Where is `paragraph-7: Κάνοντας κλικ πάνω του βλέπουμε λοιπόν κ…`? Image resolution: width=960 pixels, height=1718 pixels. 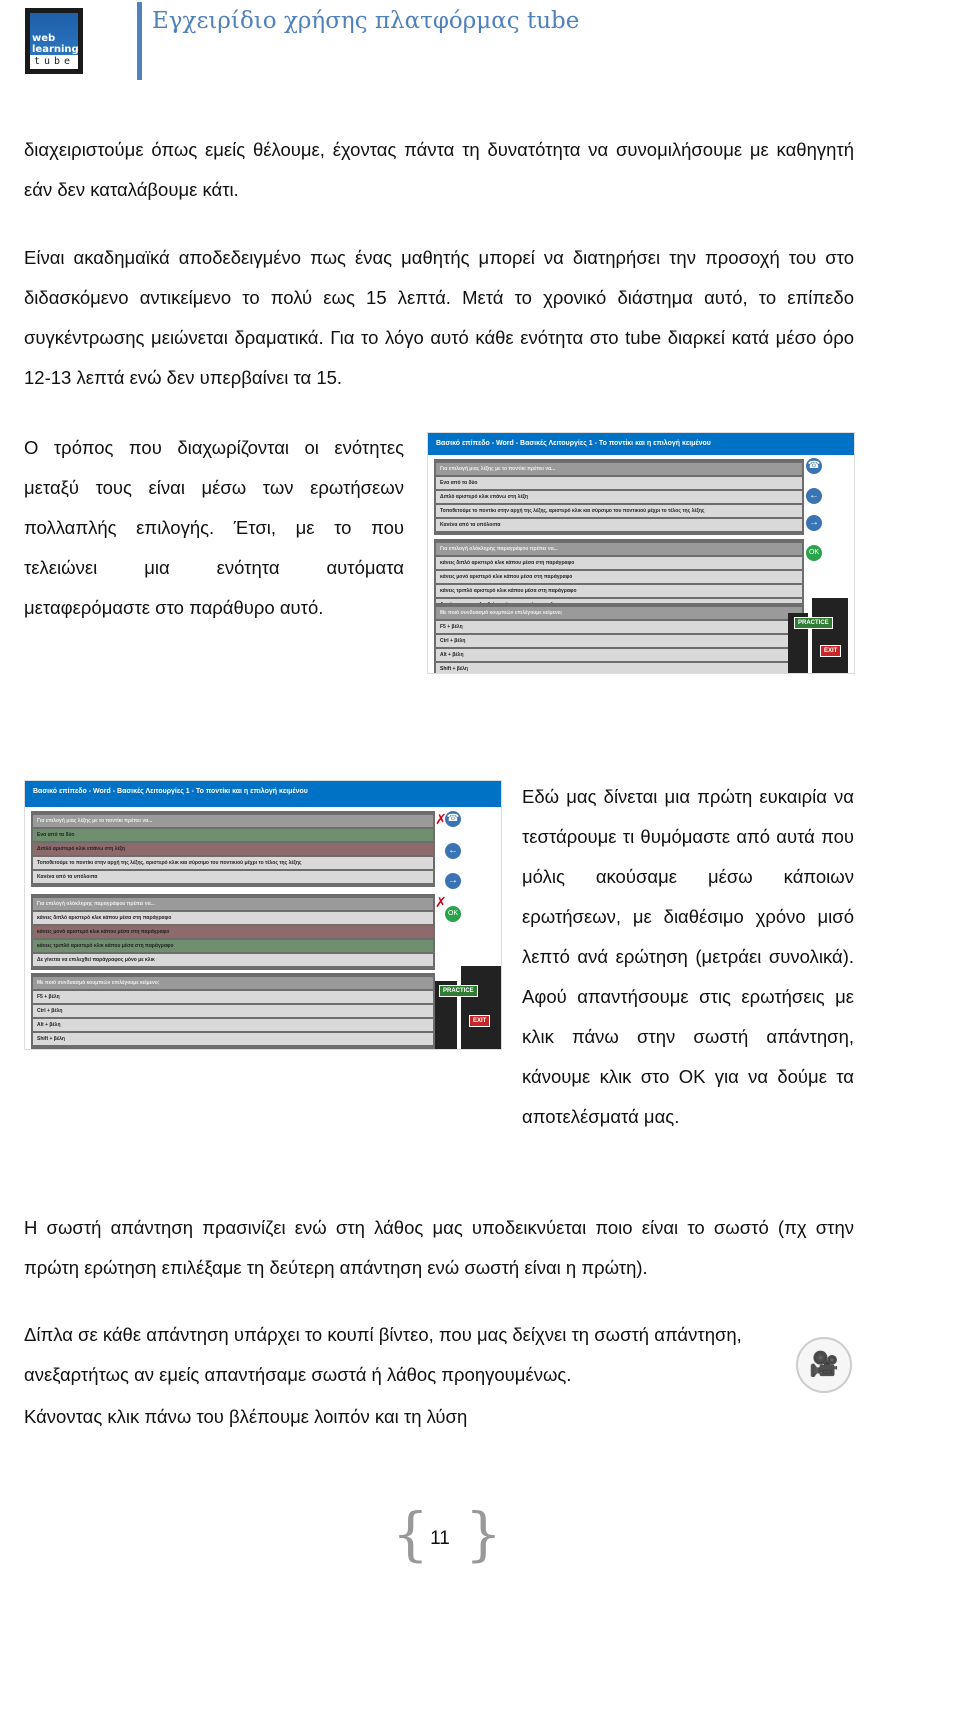
paragraph-7: Κάνοντας κλικ πάνω του βλέπουμε λοιπόν κ… is located at coordinates (246, 1416).